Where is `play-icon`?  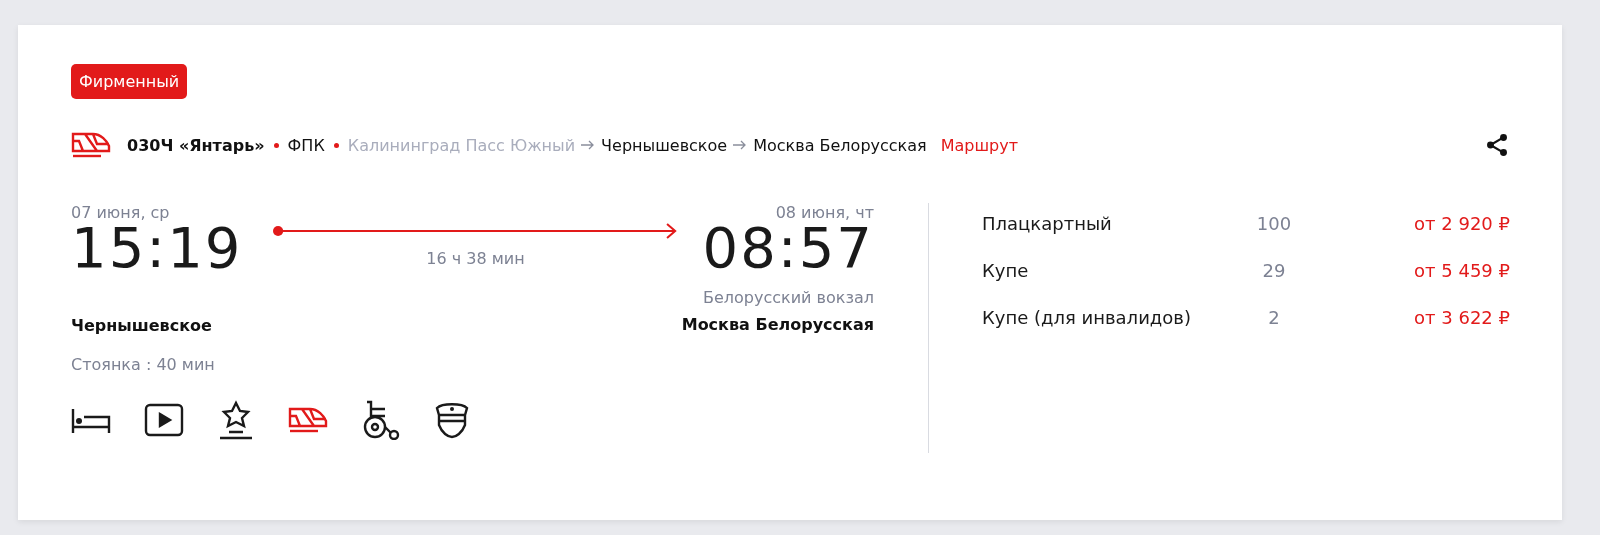 play-icon is located at coordinates (164, 420).